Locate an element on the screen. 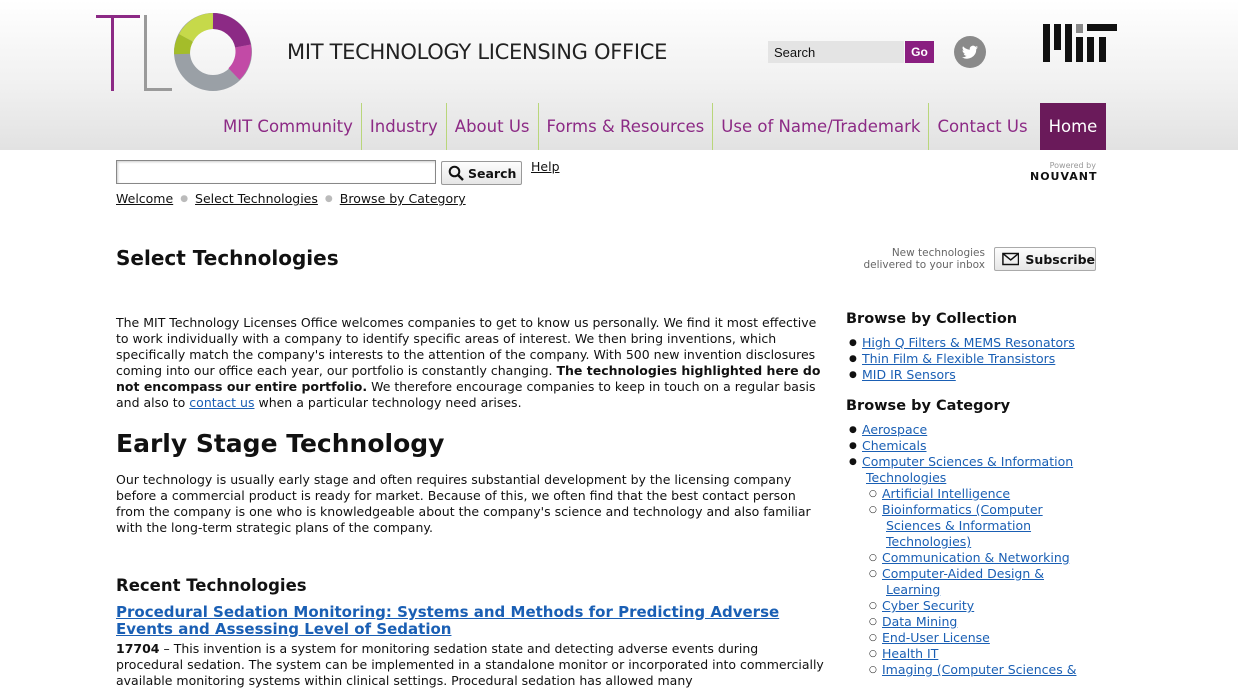 This screenshot has width=1238, height=688. subcategory-link: Data Mining is located at coordinates (919, 622).